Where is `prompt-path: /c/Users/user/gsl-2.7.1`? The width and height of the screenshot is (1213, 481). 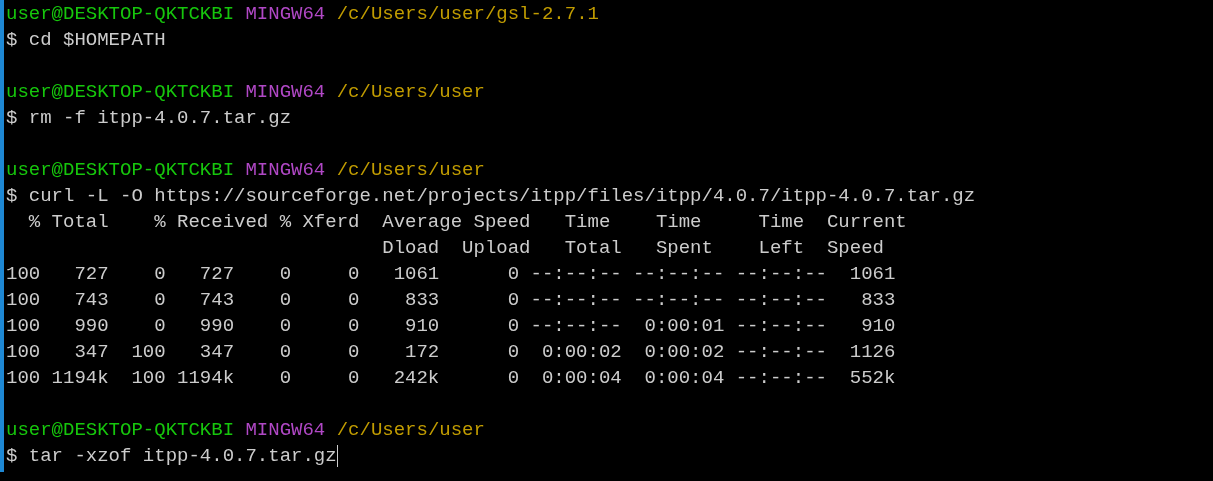 prompt-path: /c/Users/user/gsl-2.7.1 is located at coordinates (467, 14).